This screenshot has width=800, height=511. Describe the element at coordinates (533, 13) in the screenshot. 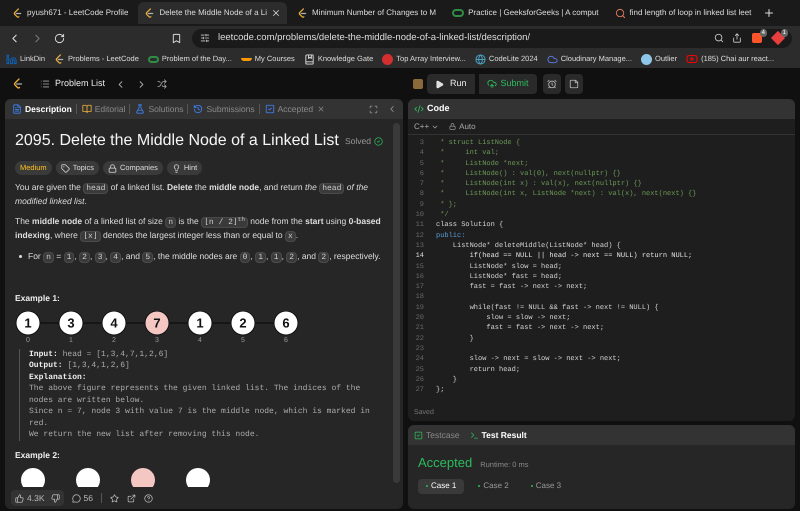

I see `tab-title: Practice | GeeksforGeeks | A comput` at that location.